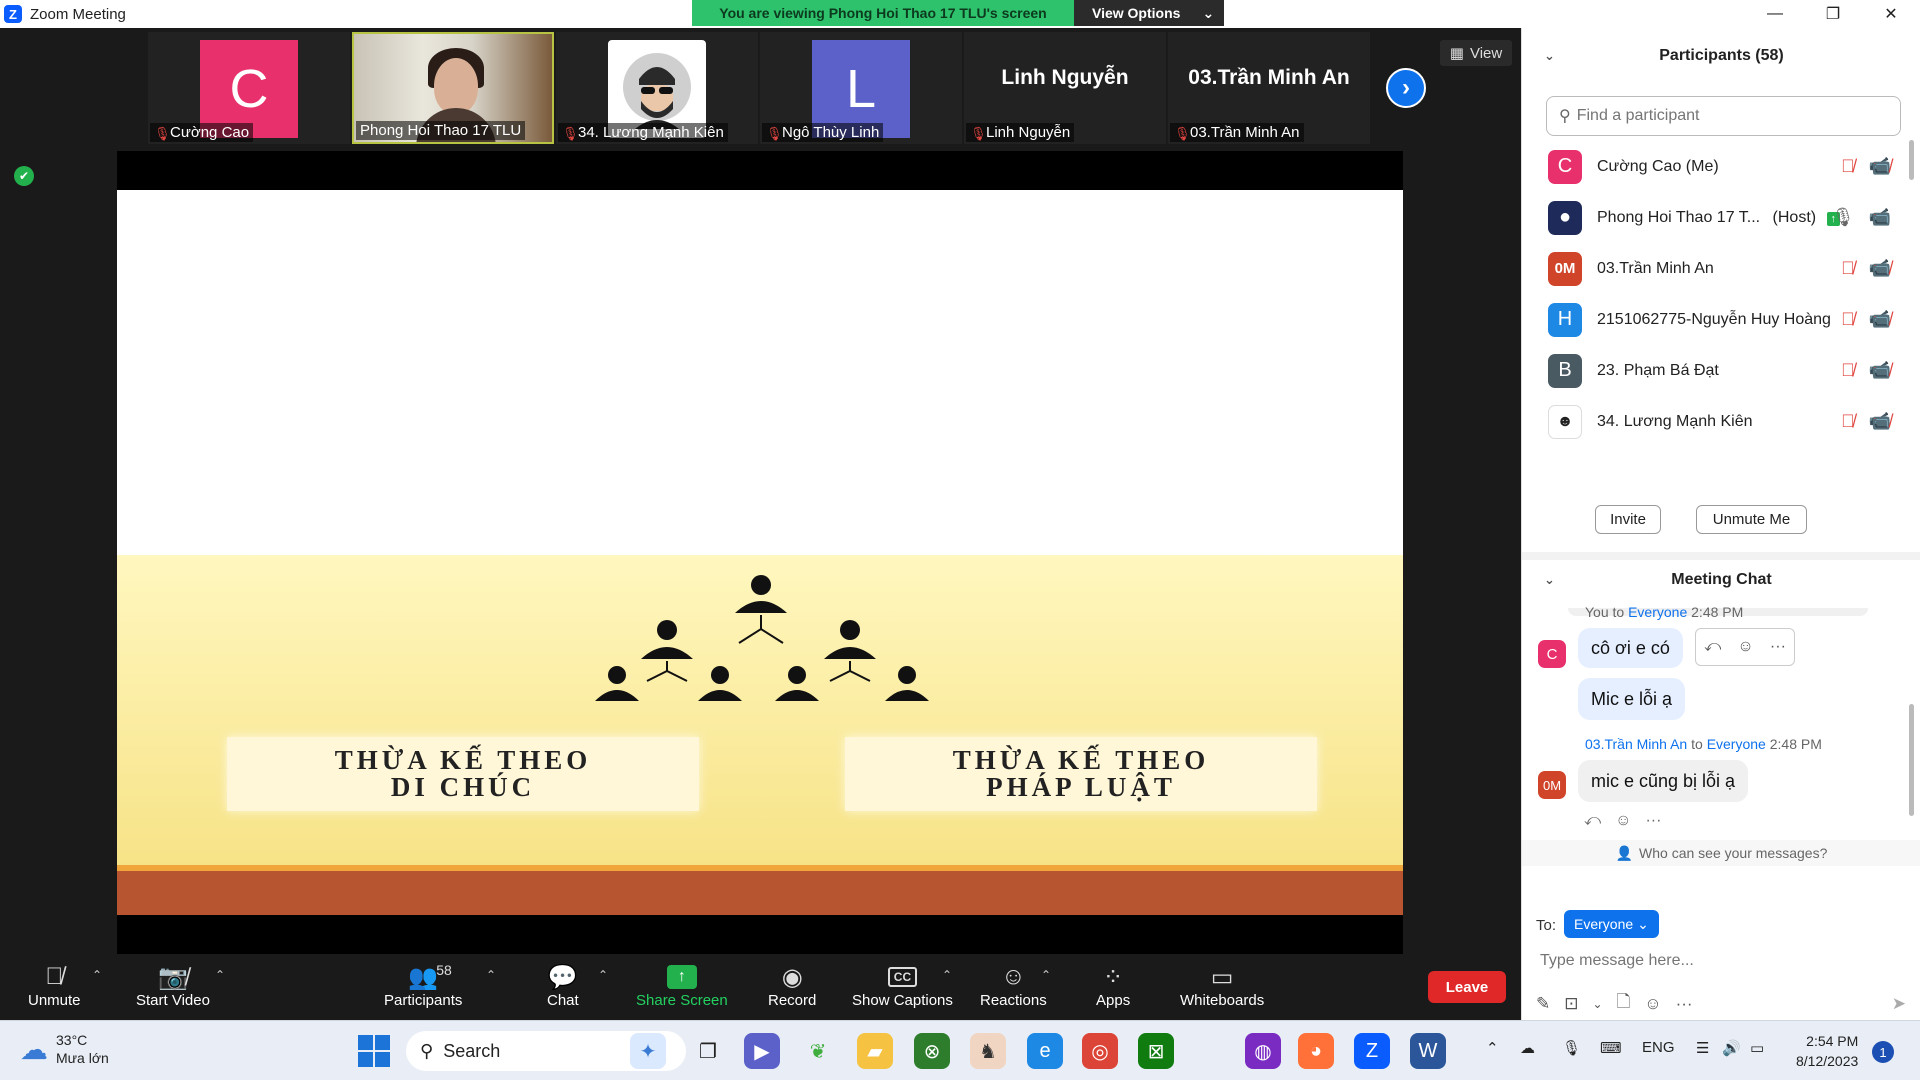 The image size is (1920, 1080). Describe the element at coordinates (1832, 1041) in the screenshot. I see `clock-time: 2:54 PM` at that location.